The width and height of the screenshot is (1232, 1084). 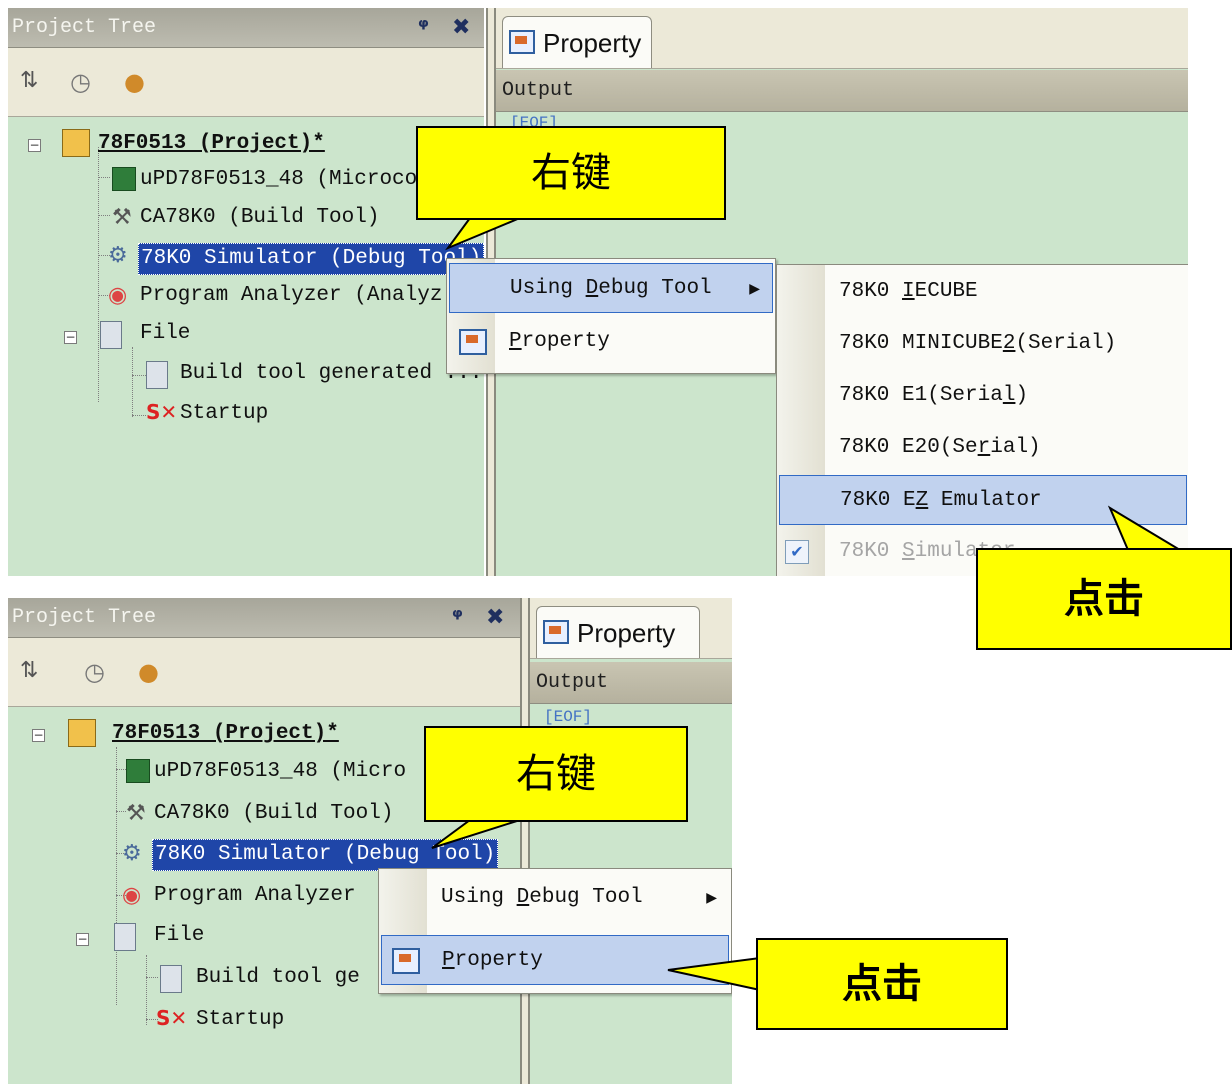 I want to click on tree-item-microcontroller: uPD78F0513_48 (Micro, so click(x=280, y=772).